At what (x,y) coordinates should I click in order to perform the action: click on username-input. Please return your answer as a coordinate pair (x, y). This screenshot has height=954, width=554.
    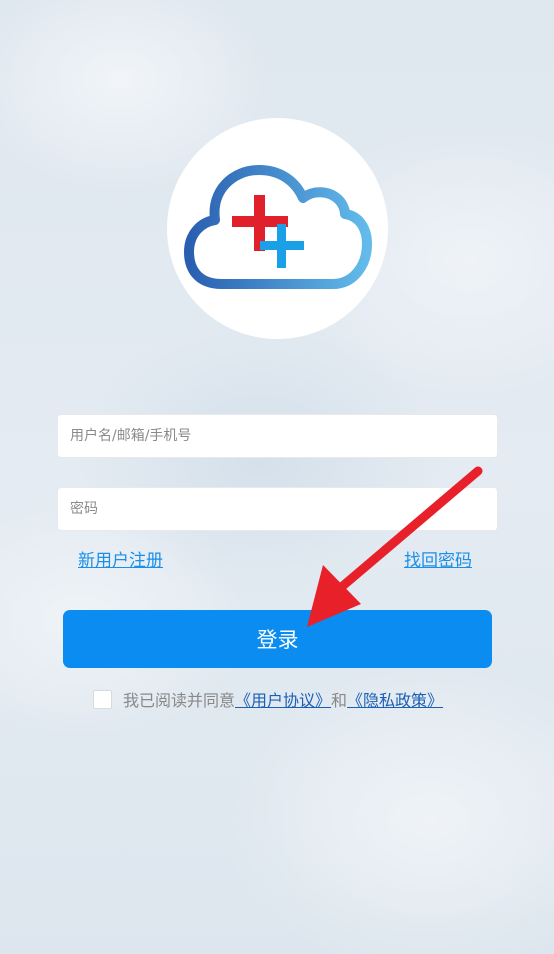
    Looking at the image, I should click on (277, 436).